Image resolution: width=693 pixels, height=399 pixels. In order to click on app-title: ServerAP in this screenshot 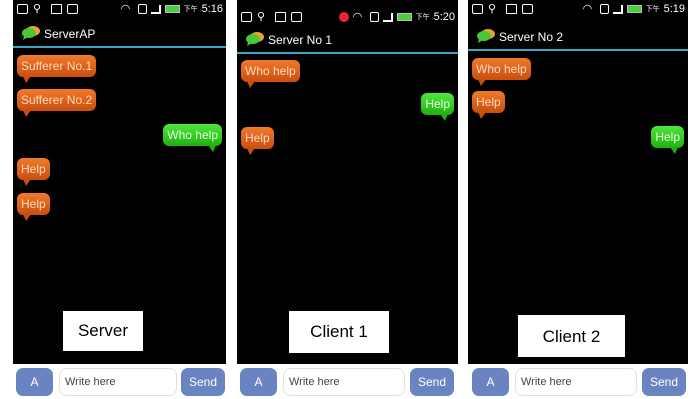, I will do `click(70, 34)`.